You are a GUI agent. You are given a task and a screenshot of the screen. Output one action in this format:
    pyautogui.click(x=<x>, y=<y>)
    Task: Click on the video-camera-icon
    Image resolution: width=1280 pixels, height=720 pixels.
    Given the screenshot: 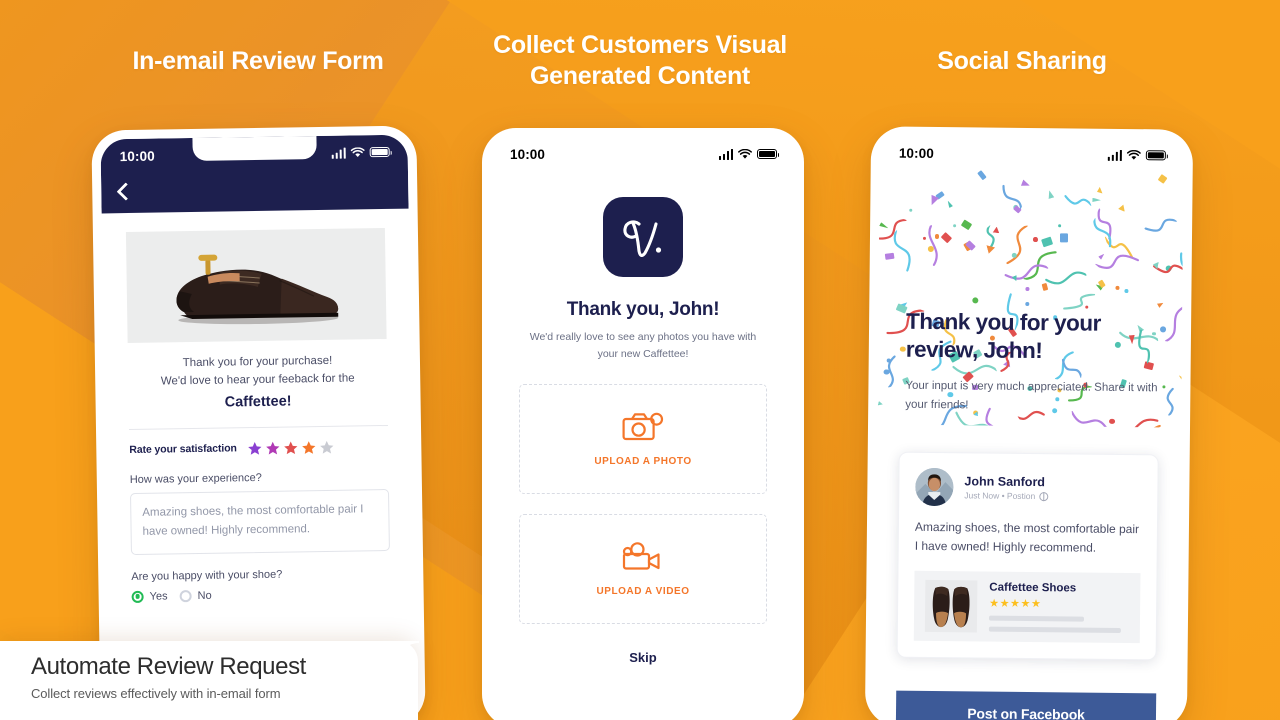 What is the action you would take?
    pyautogui.click(x=641, y=555)
    